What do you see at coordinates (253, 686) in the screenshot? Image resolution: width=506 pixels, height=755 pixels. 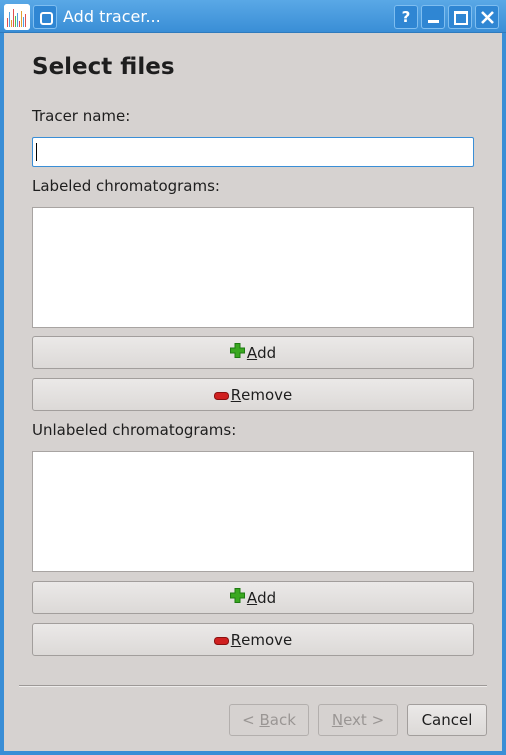 I see `footer-separator` at bounding box center [253, 686].